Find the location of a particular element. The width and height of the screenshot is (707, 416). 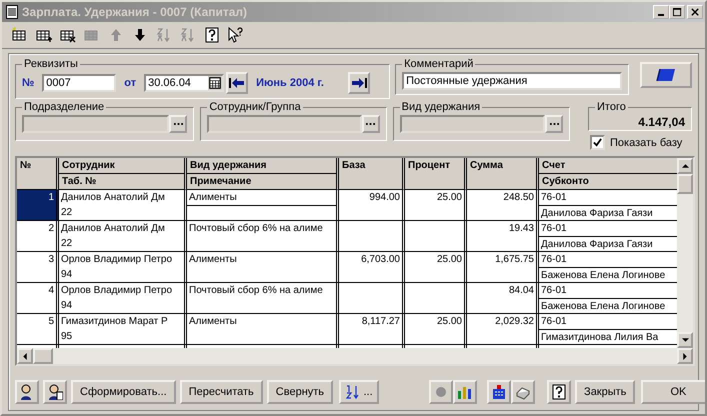

left-arrow-icon is located at coordinates (237, 83).